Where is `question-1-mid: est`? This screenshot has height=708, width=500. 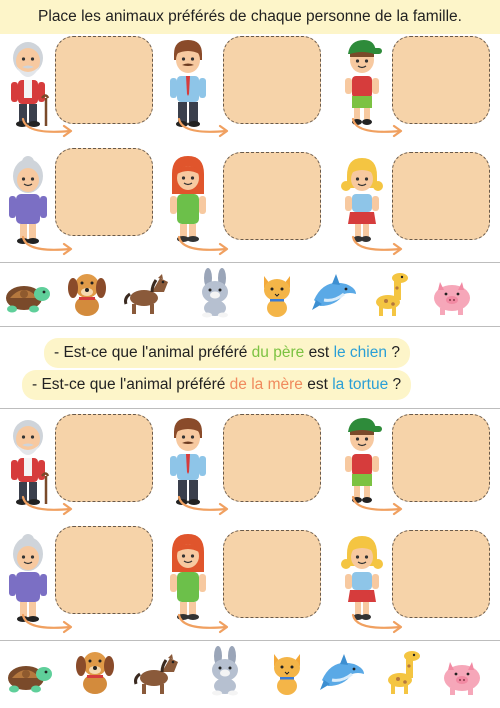 question-1-mid: est is located at coordinates (319, 352).